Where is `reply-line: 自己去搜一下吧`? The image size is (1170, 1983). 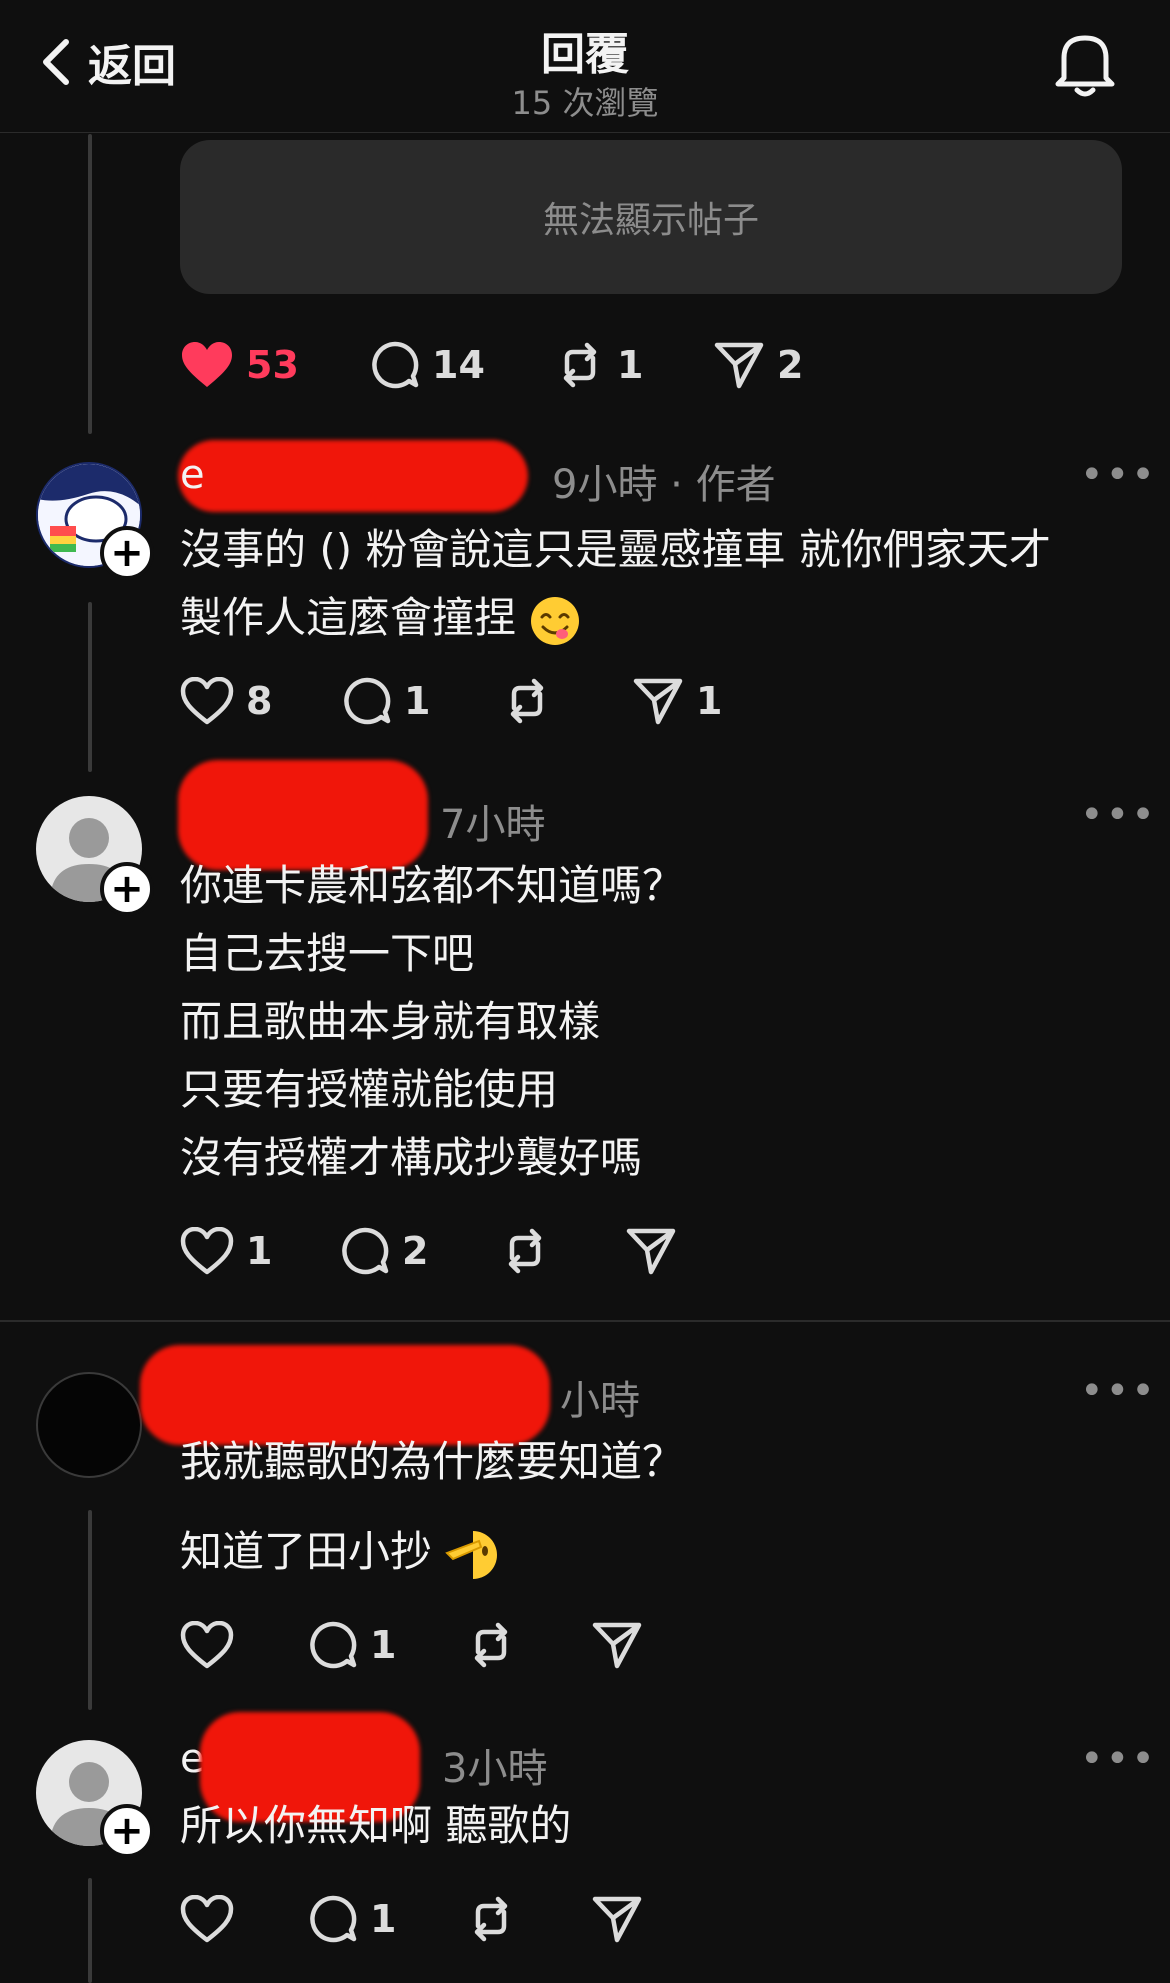
reply-line: 自己去搜一下吧 is located at coordinates (327, 953).